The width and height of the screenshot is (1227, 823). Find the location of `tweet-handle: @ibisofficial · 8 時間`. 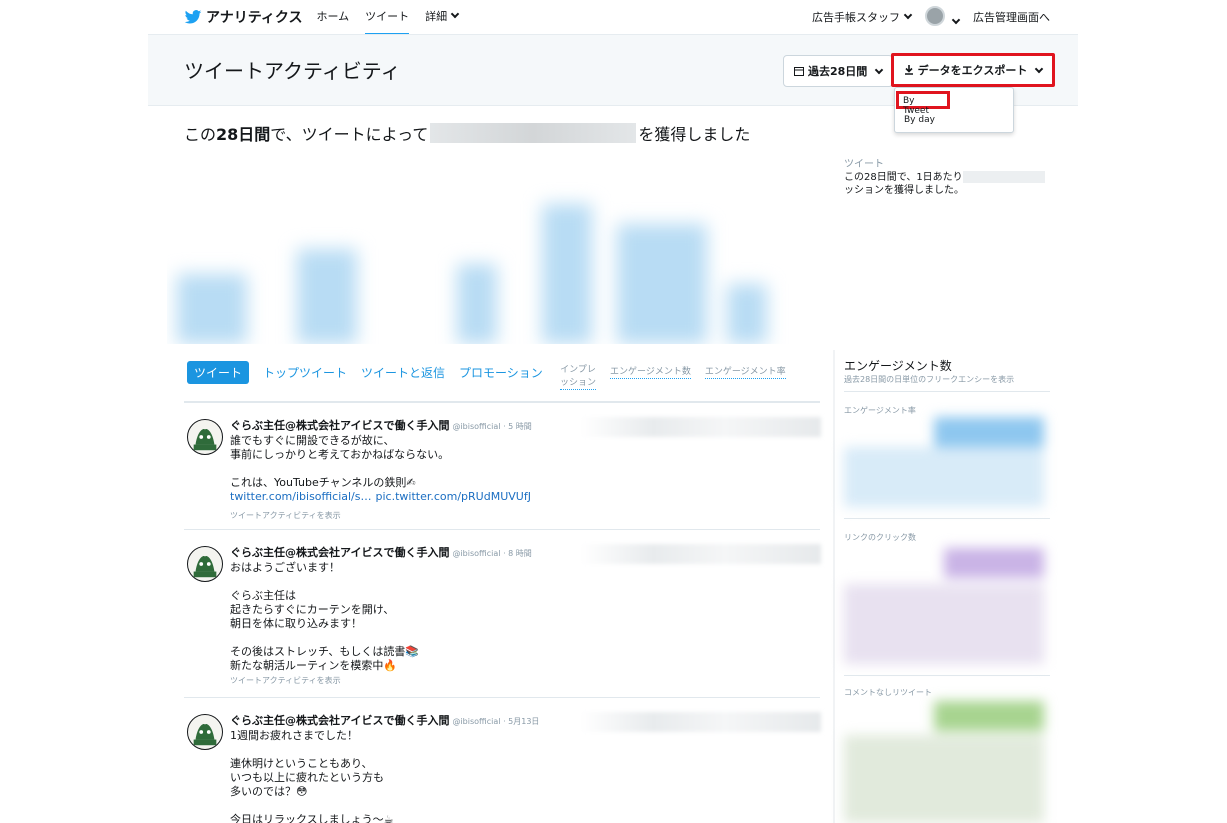

tweet-handle: @ibisofficial · 8 時間 is located at coordinates (492, 553).